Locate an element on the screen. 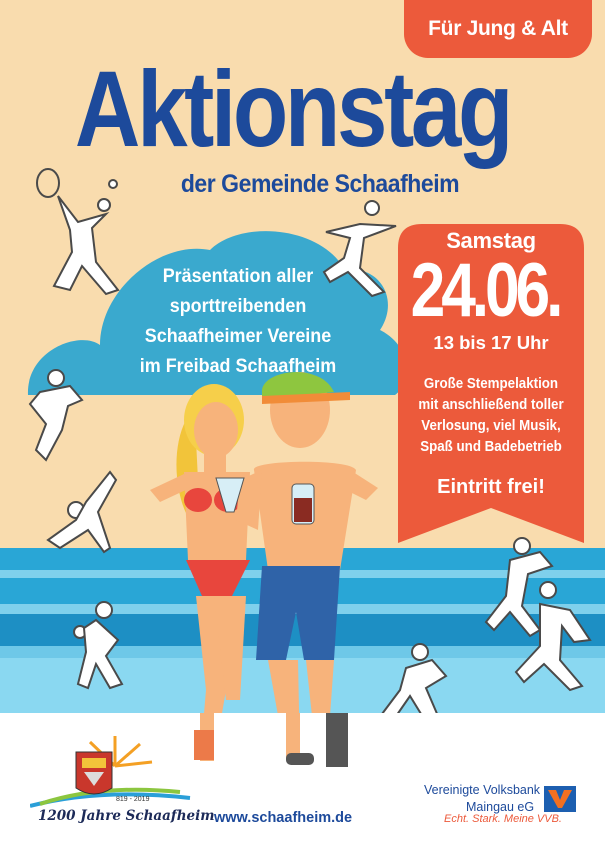  event-info-line: Verlosung, viel Musik, is located at coordinates (491, 426).